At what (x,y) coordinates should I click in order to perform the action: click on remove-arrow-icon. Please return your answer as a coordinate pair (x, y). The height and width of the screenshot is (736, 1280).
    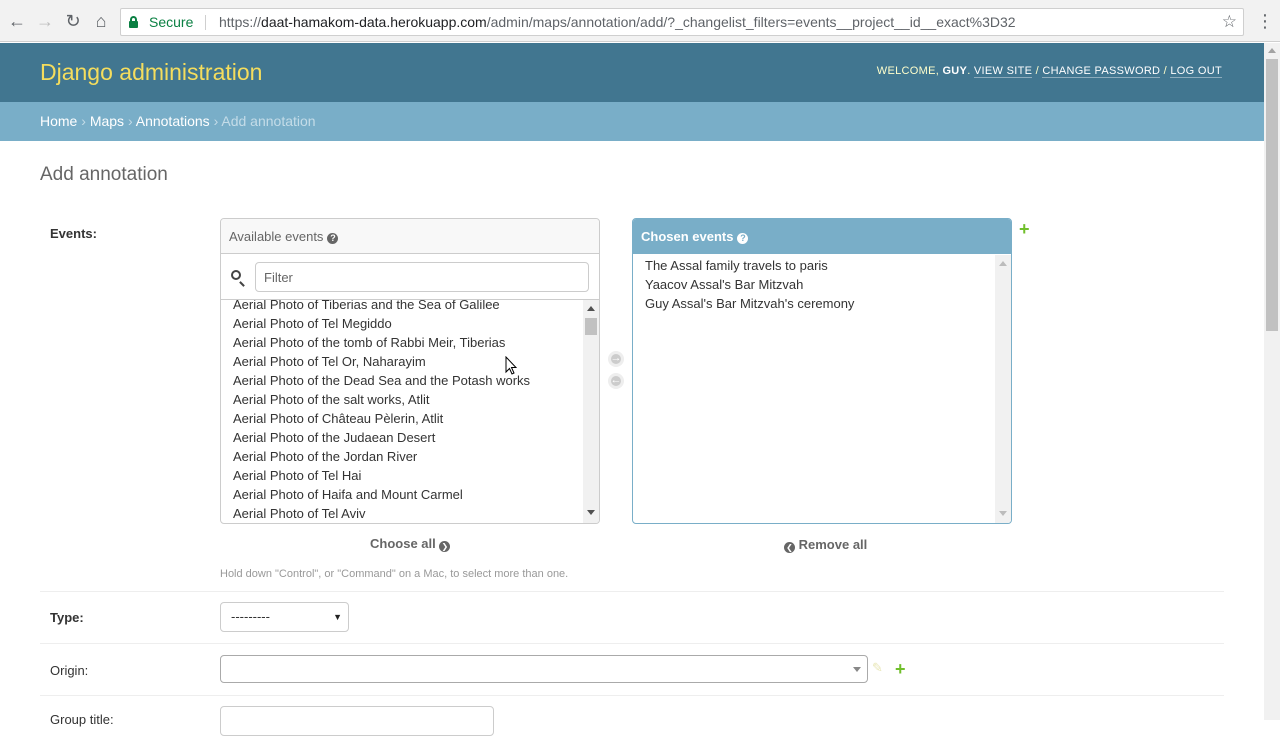
    Looking at the image, I should click on (616, 381).